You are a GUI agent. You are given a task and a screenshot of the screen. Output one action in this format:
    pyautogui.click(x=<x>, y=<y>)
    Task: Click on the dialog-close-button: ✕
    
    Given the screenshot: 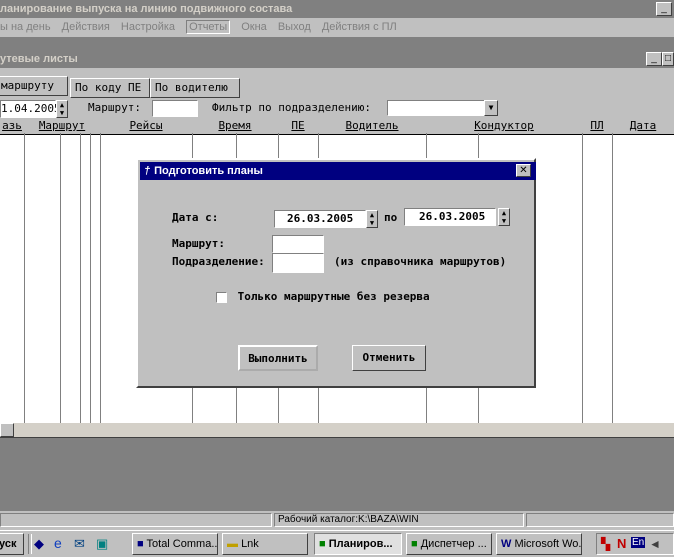 What is the action you would take?
    pyautogui.click(x=523, y=170)
    